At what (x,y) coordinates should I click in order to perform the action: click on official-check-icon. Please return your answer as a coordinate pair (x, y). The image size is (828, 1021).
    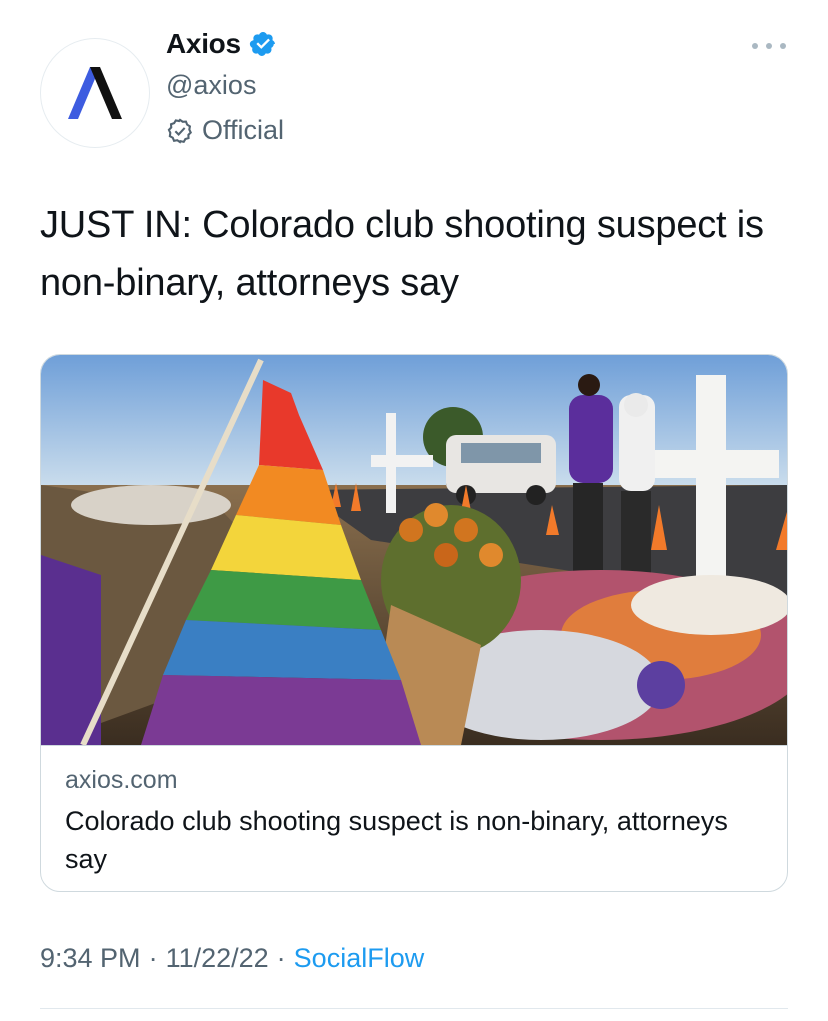
    Looking at the image, I should click on (180, 130).